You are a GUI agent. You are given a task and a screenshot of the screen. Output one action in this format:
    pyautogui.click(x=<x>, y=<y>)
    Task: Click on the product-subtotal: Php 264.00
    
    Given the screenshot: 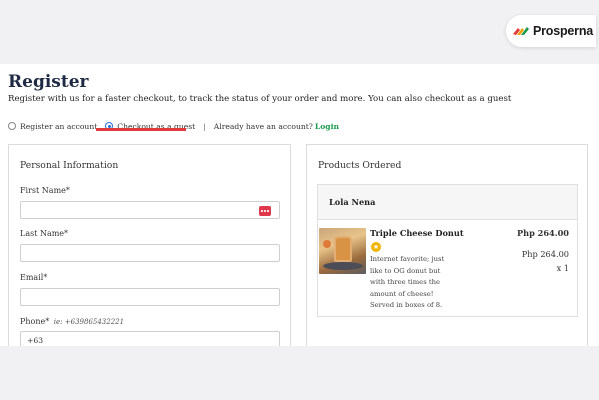 What is the action you would take?
    pyautogui.click(x=545, y=254)
    